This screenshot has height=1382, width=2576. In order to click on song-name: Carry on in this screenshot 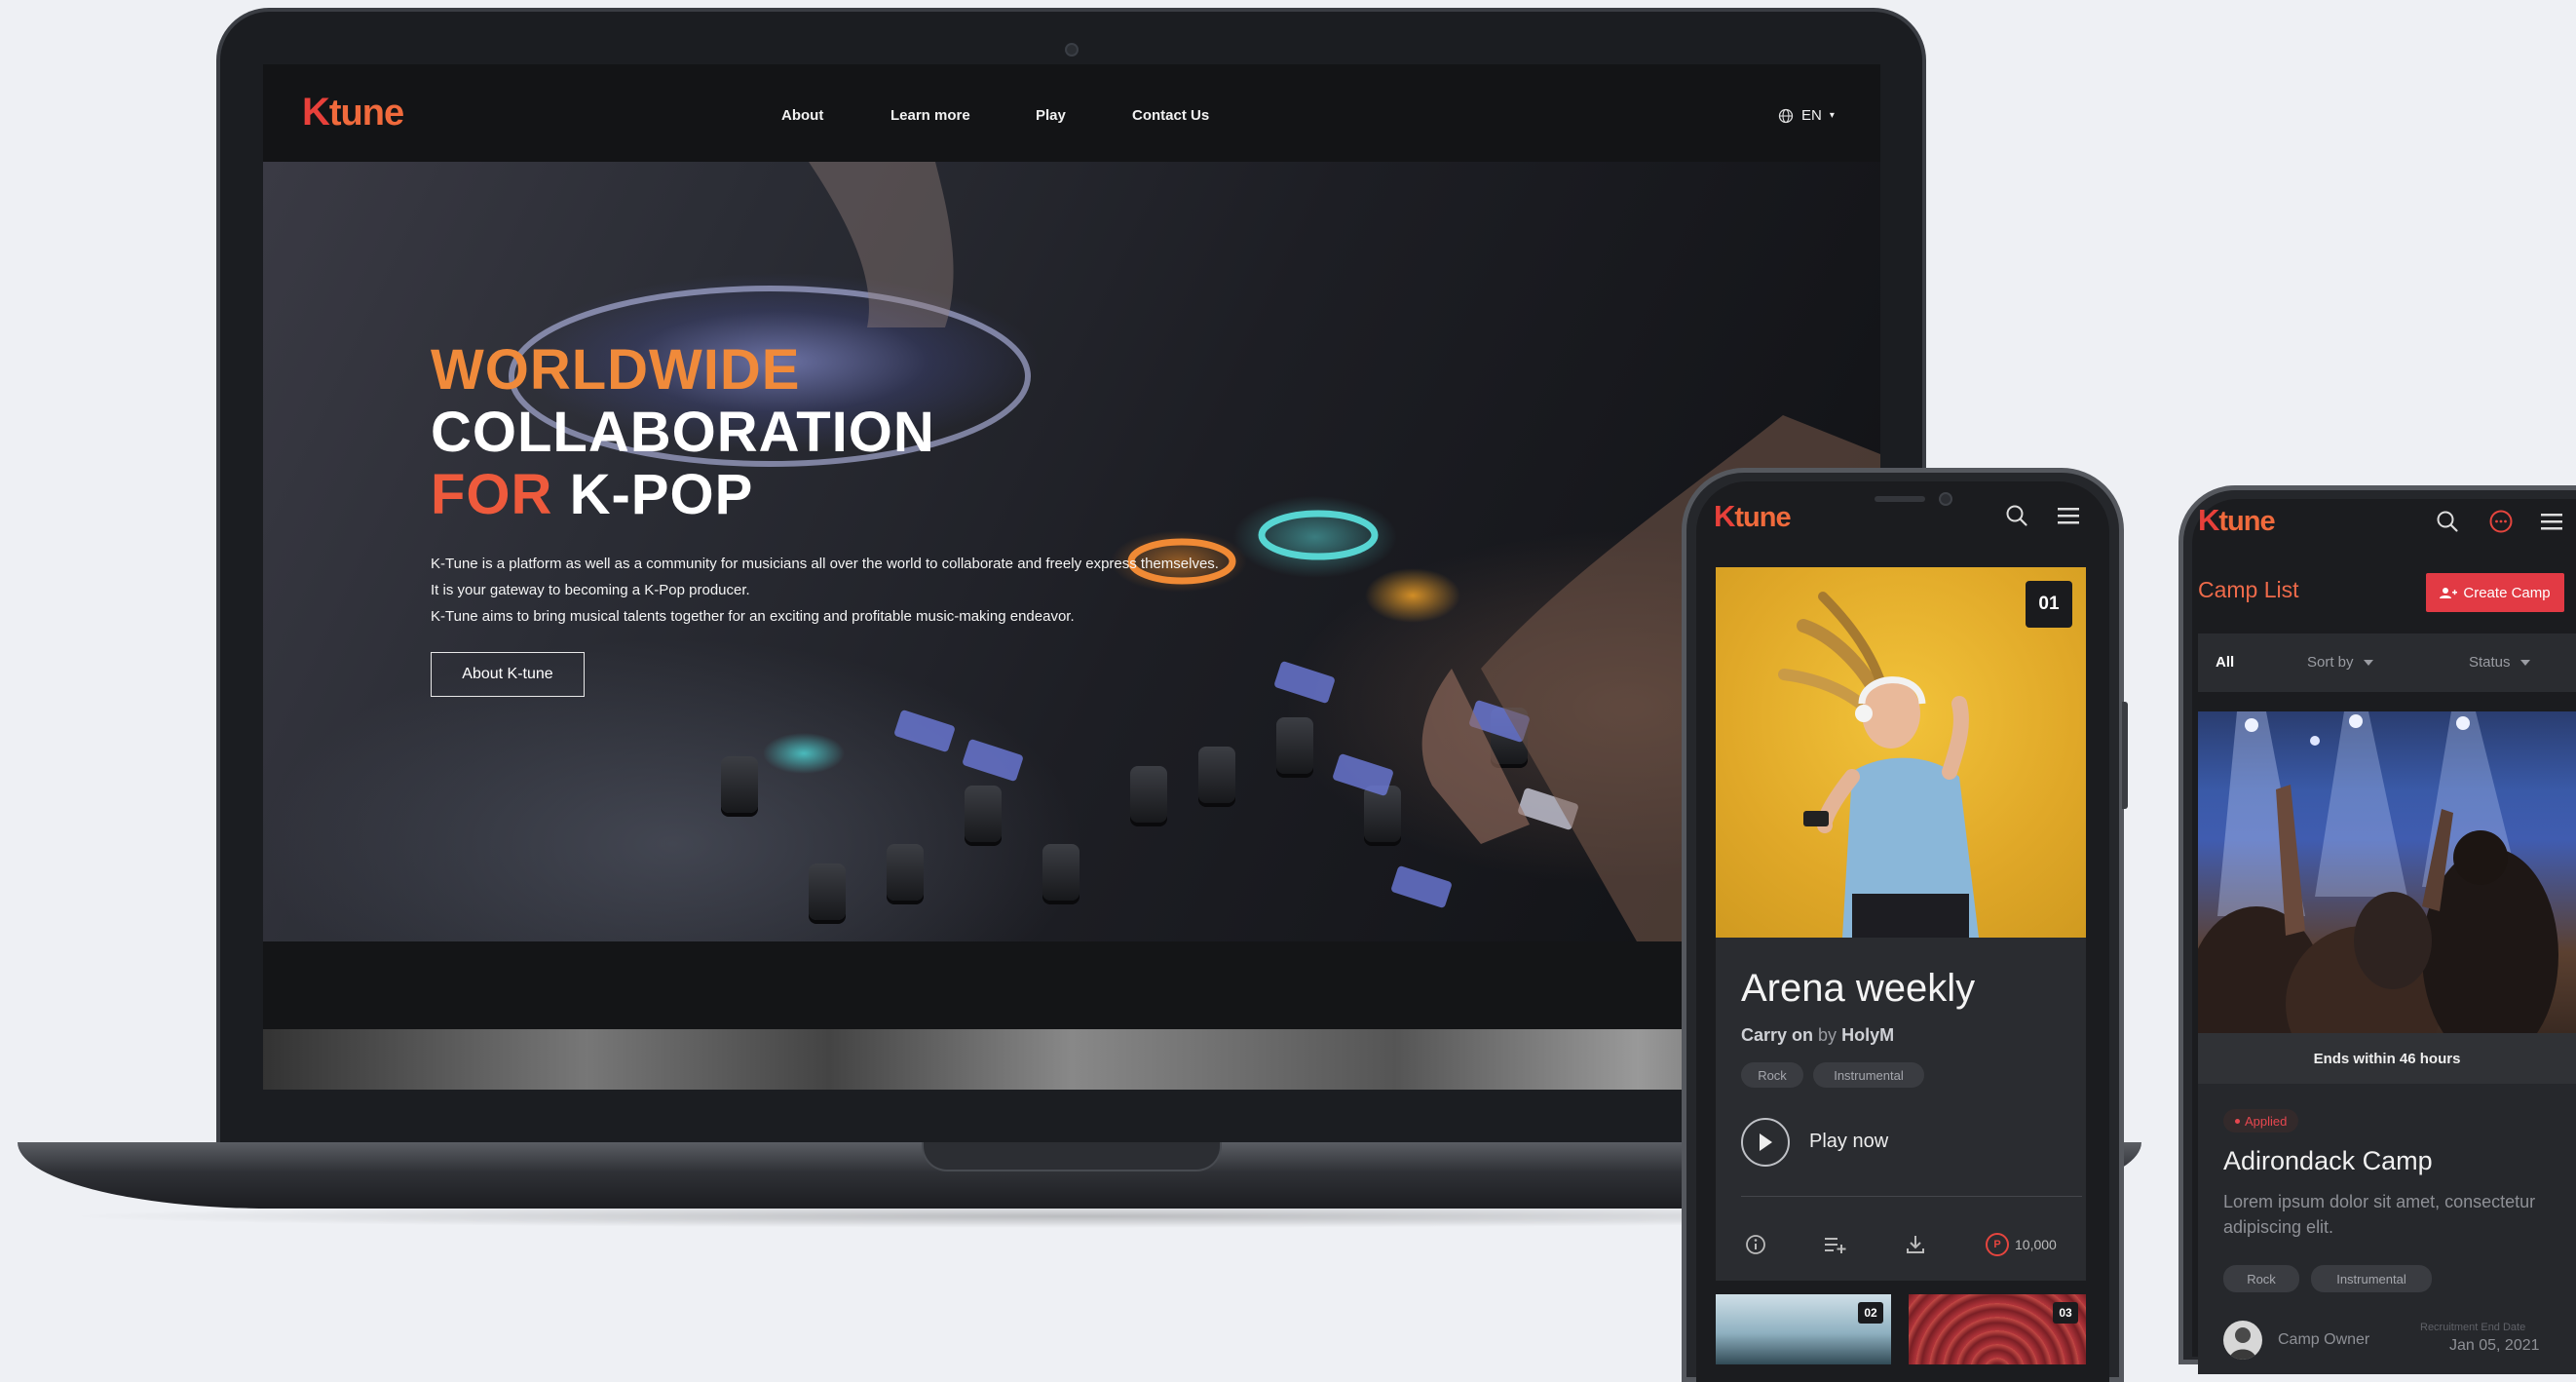, I will do `click(1777, 1035)`.